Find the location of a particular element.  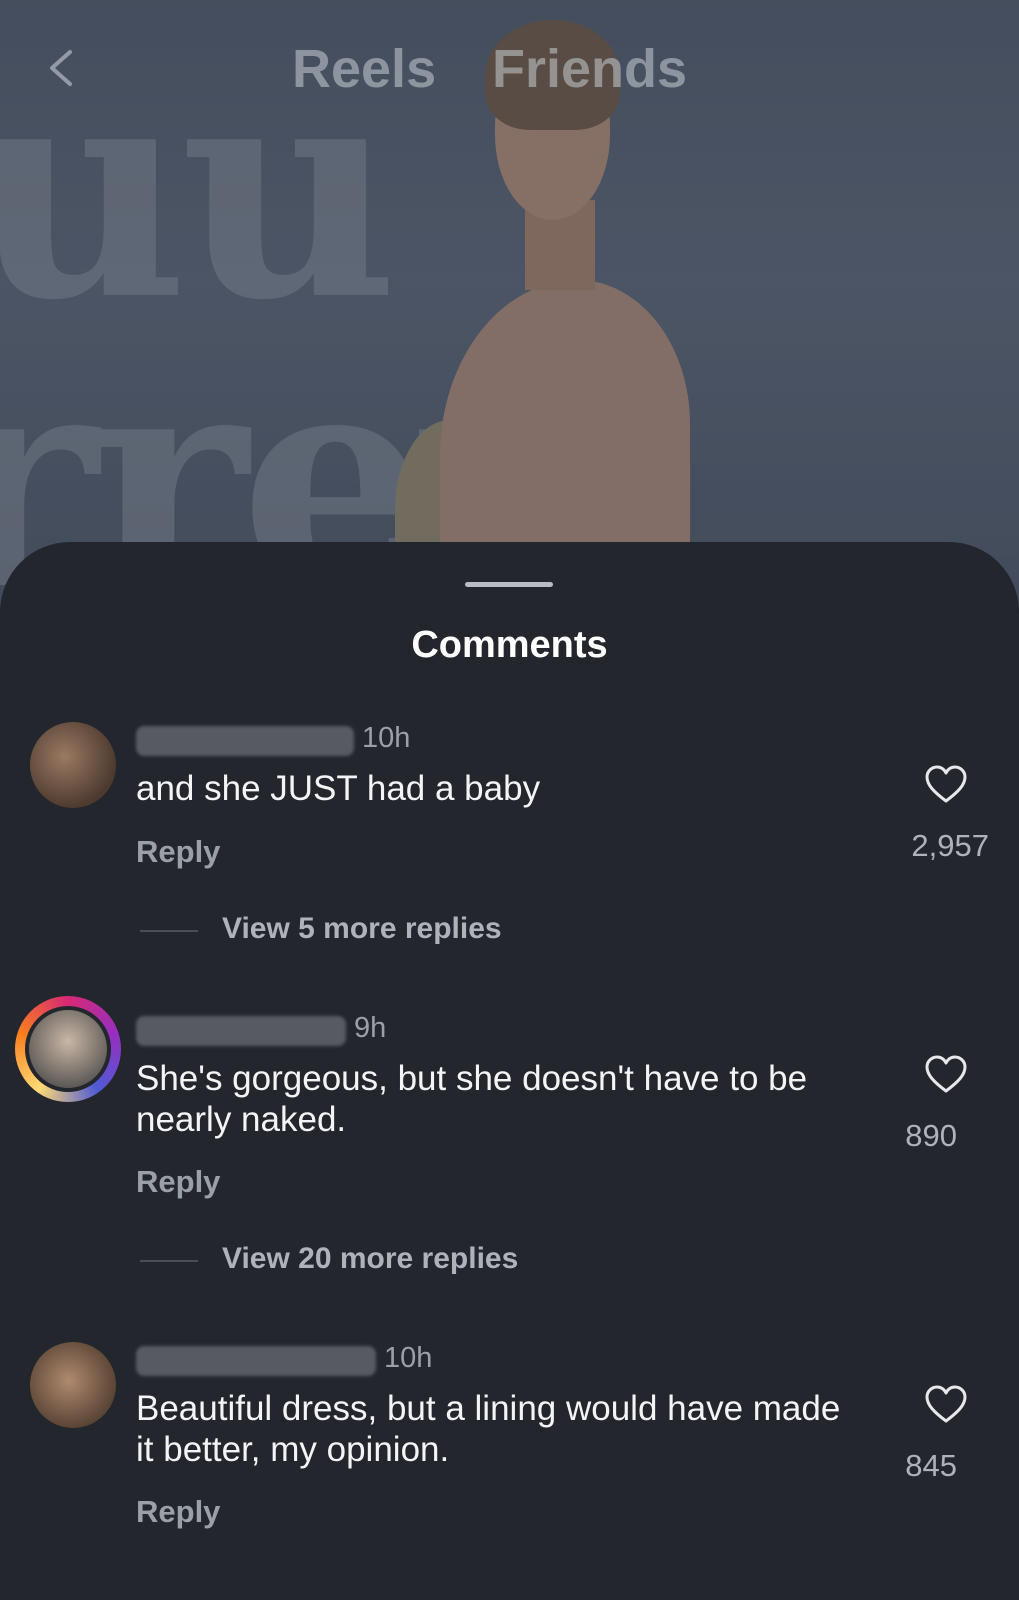

top-bar: Reels Friends is located at coordinates (509, 70).